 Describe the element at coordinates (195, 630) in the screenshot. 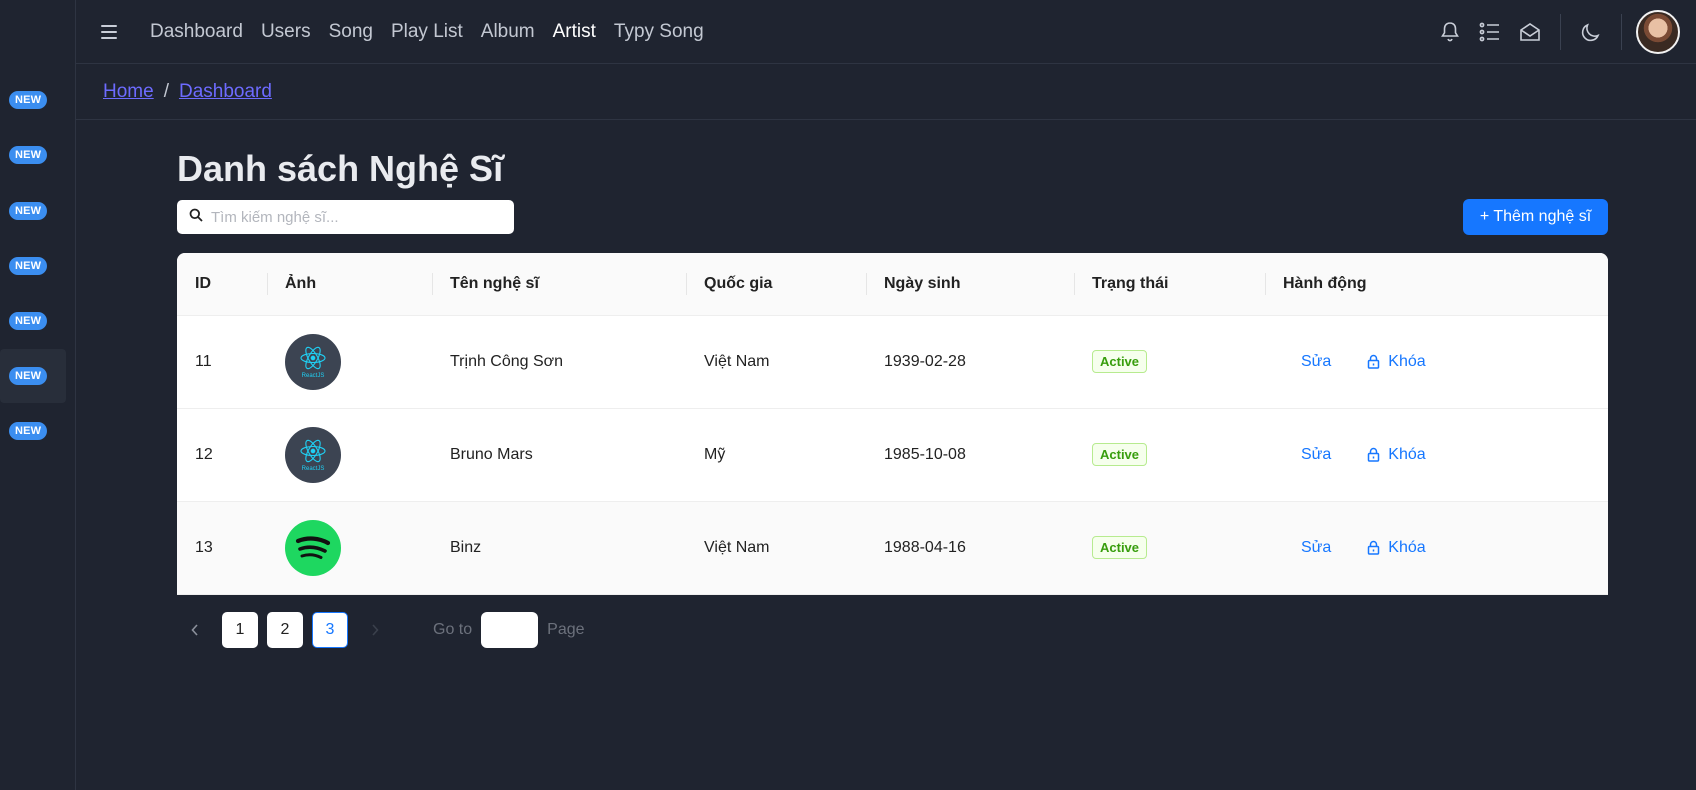

I see `prev-page-icon` at that location.